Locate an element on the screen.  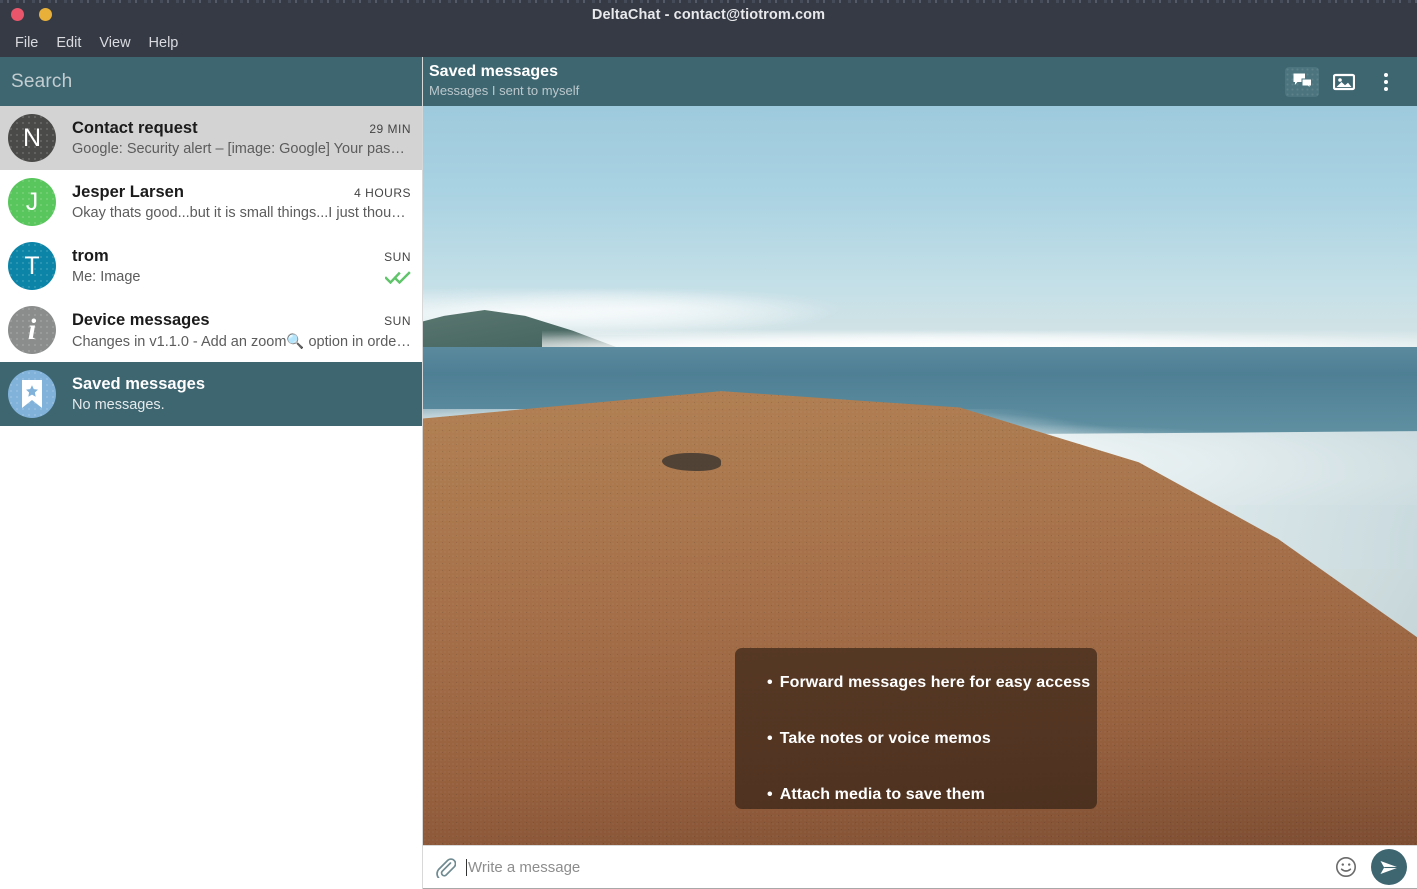
chat-header-actions is located at coordinates (1347, 81).